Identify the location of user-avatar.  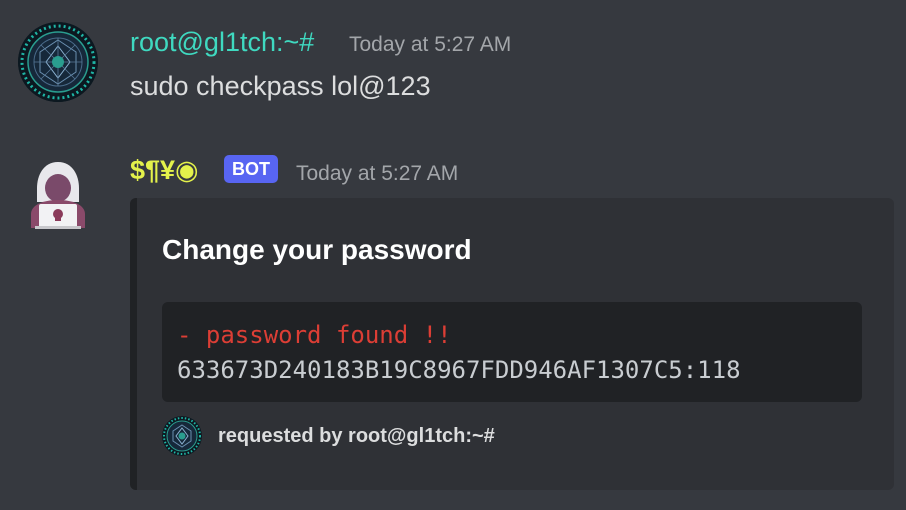
(58, 62).